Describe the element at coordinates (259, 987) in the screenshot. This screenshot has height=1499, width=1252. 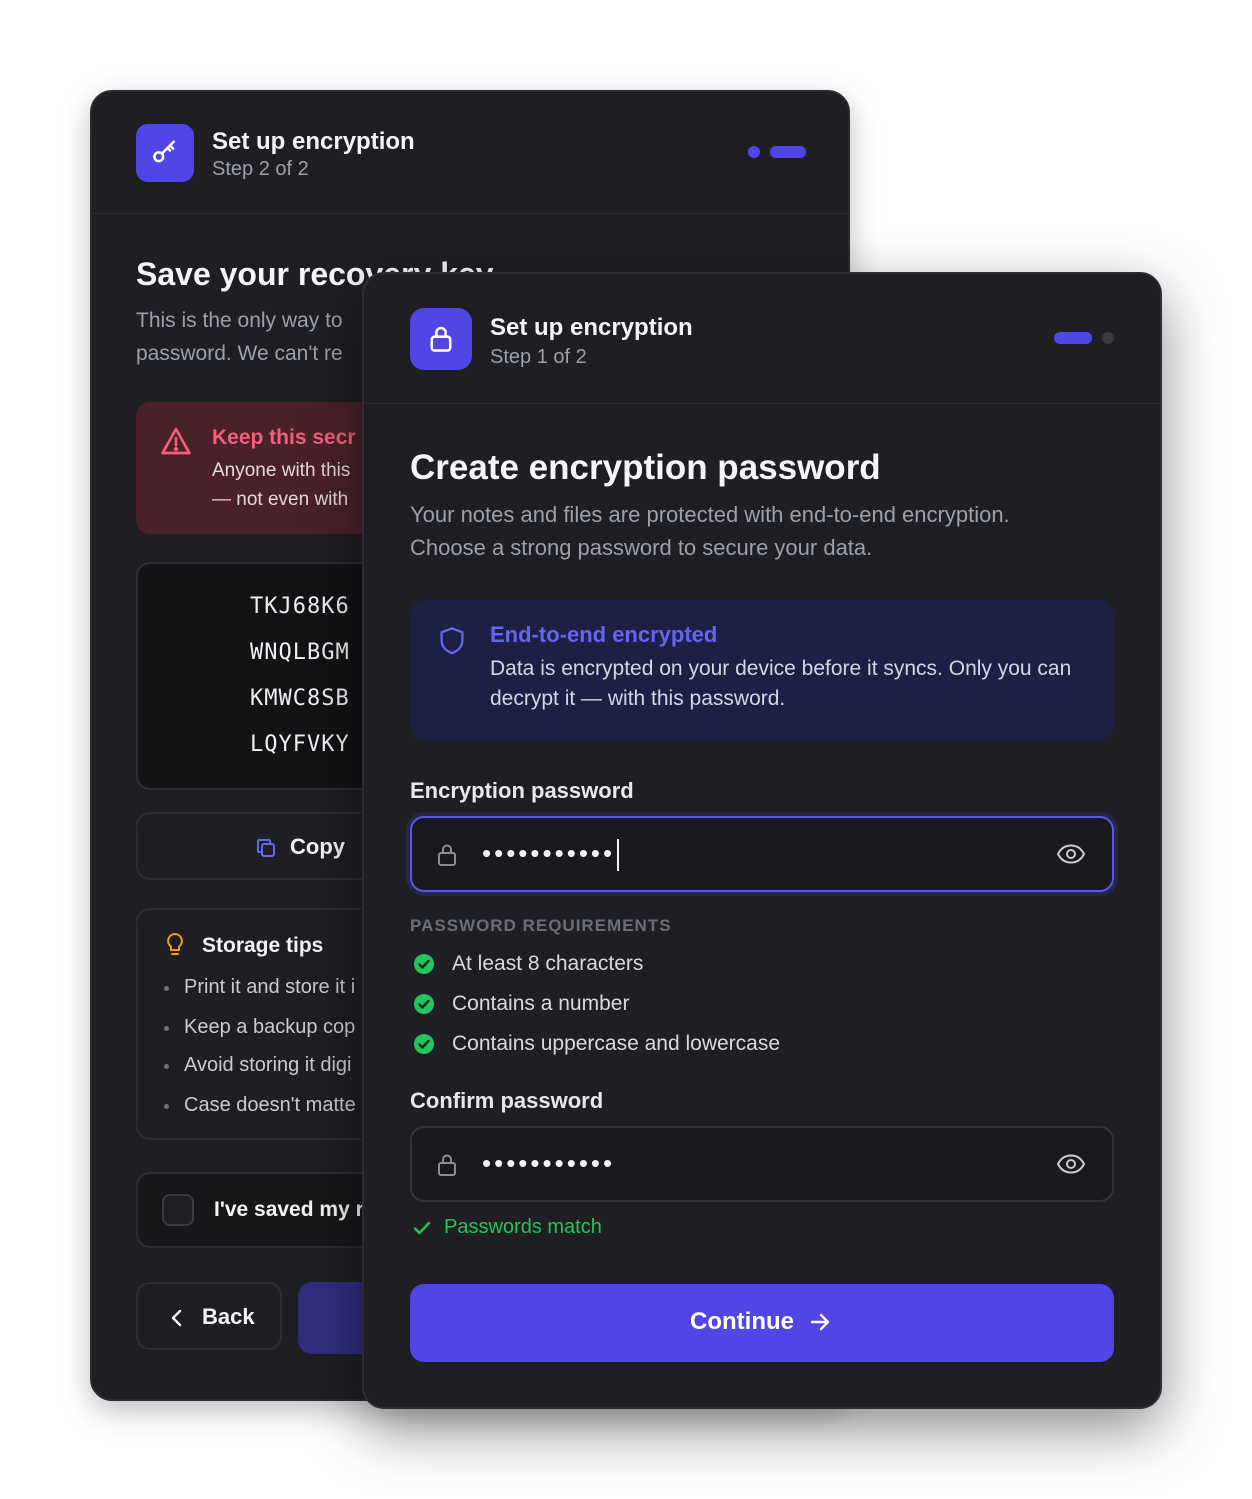
I see `tip-item: Print it and store it i` at that location.